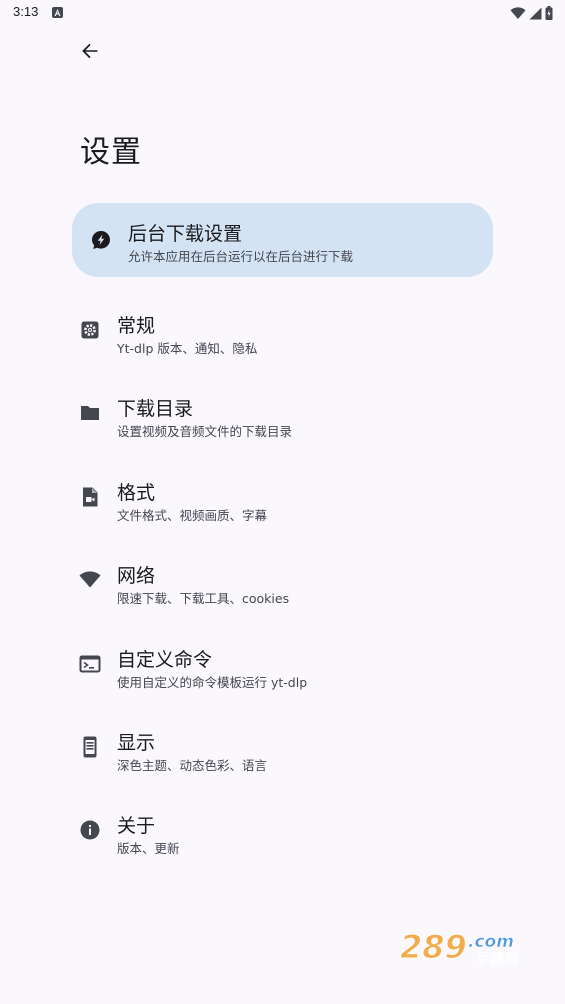 The height and width of the screenshot is (1004, 565). What do you see at coordinates (165, 660) in the screenshot?
I see `setting-title: 自定义命令` at bounding box center [165, 660].